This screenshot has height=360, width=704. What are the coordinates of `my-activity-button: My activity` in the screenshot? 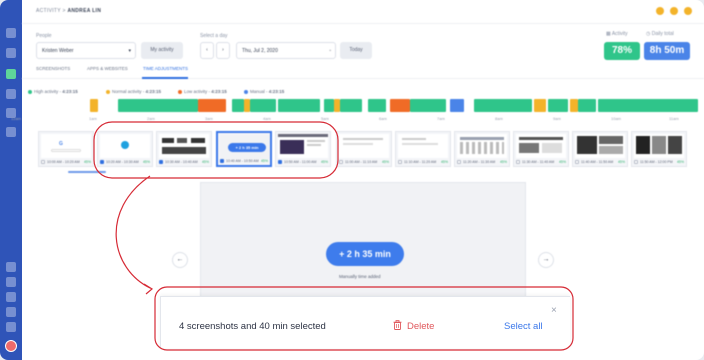 It's located at (162, 50).